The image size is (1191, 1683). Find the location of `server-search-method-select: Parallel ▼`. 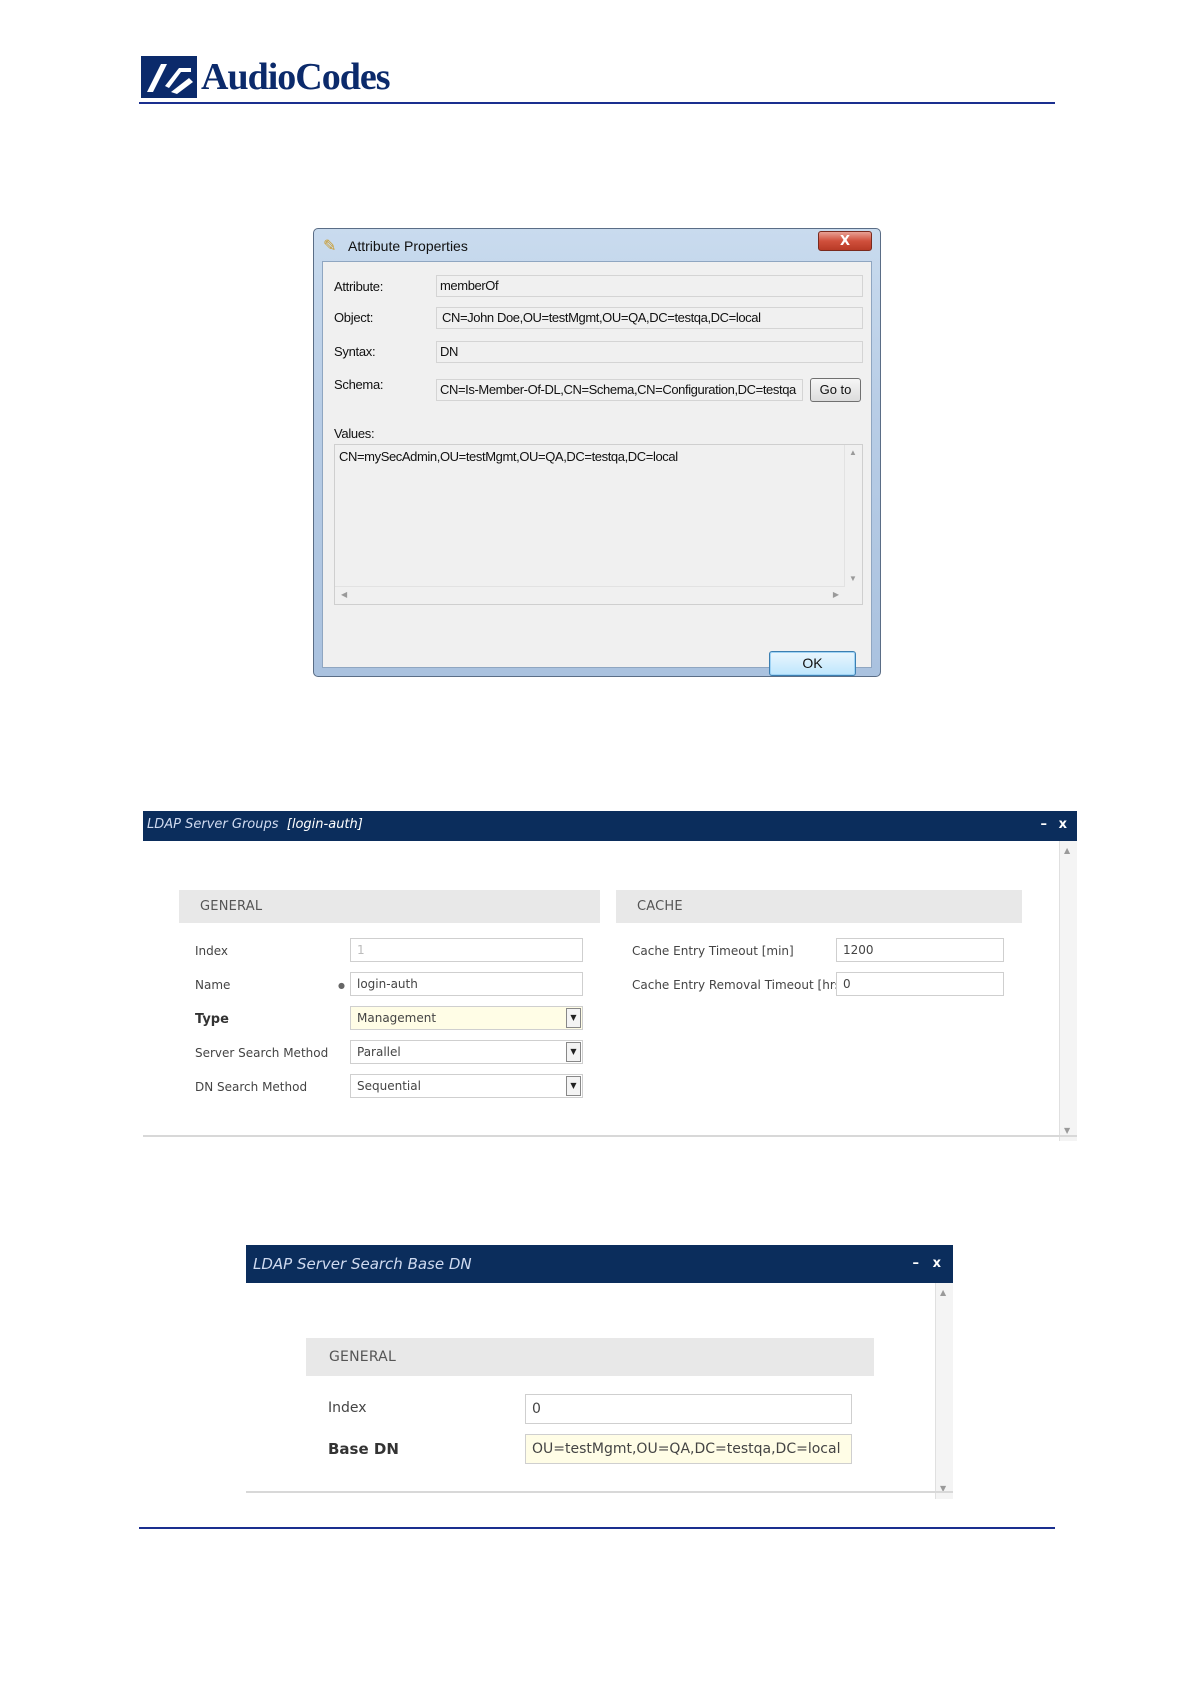

server-search-method-select: Parallel ▼ is located at coordinates (466, 1052).